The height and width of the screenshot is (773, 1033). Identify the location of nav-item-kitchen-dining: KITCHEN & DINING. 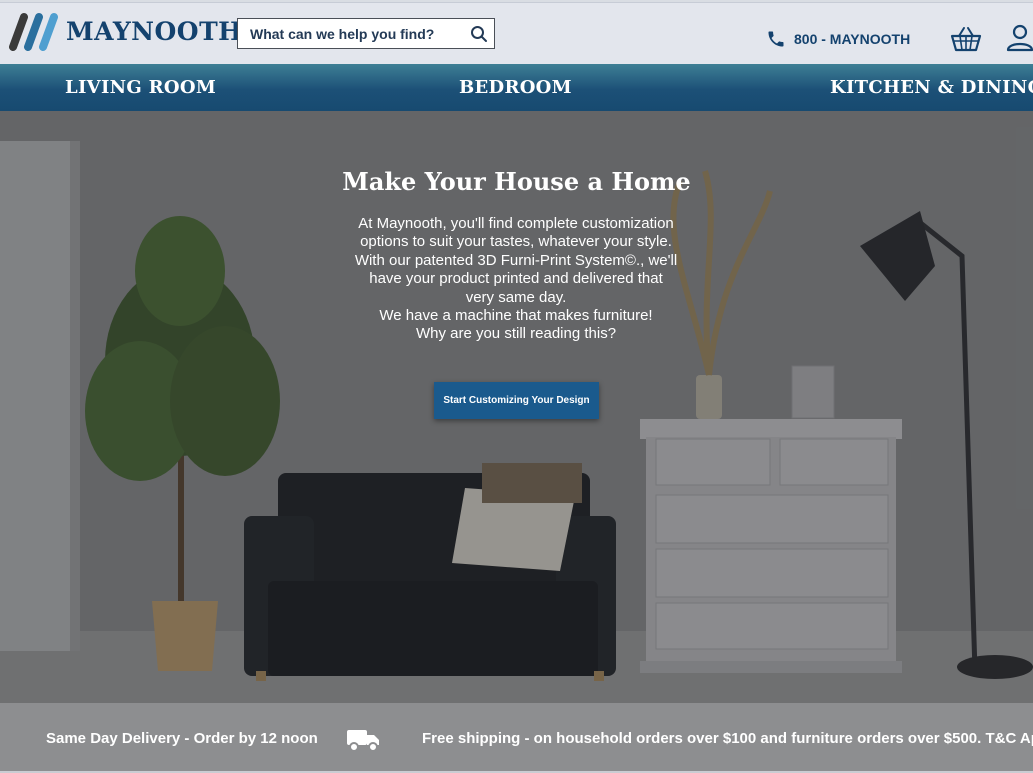
(931, 87).